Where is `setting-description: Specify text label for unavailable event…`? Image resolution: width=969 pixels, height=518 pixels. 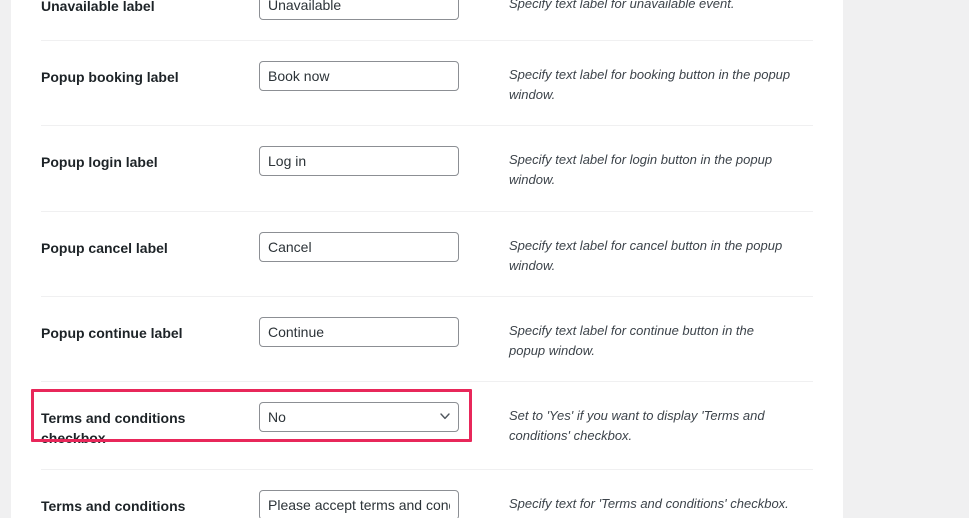
setting-description: Specify text label for unavailable event… is located at coordinates (622, 5).